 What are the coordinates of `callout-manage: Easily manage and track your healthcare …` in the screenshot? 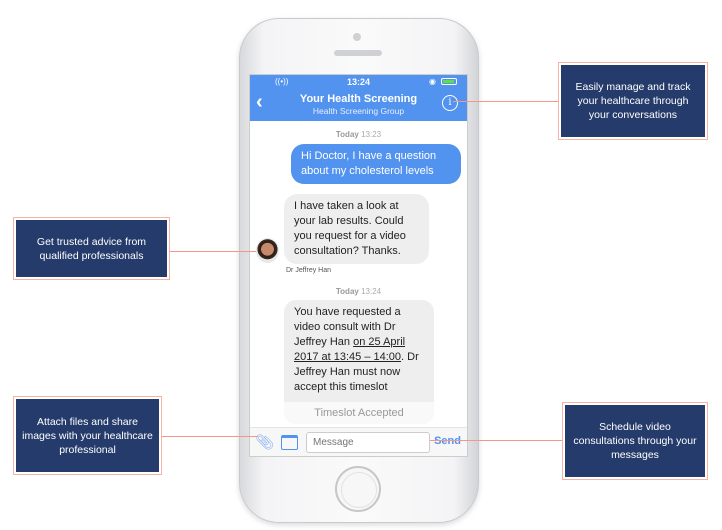 It's located at (633, 101).